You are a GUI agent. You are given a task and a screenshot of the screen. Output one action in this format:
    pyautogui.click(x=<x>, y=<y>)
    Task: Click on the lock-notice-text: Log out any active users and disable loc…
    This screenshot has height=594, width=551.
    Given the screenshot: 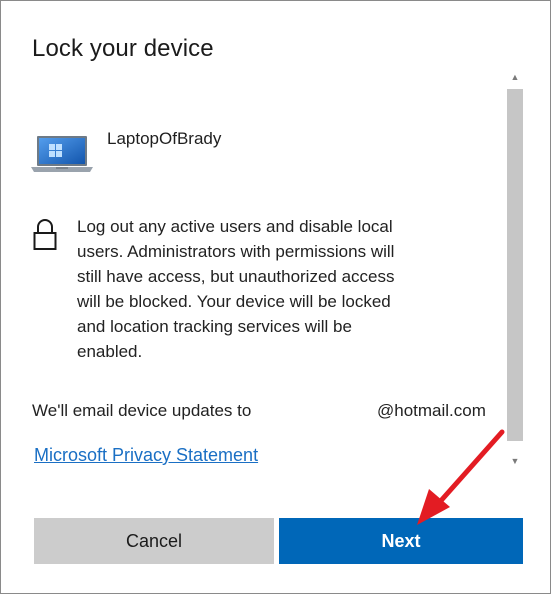 What is the action you would take?
    pyautogui.click(x=236, y=289)
    